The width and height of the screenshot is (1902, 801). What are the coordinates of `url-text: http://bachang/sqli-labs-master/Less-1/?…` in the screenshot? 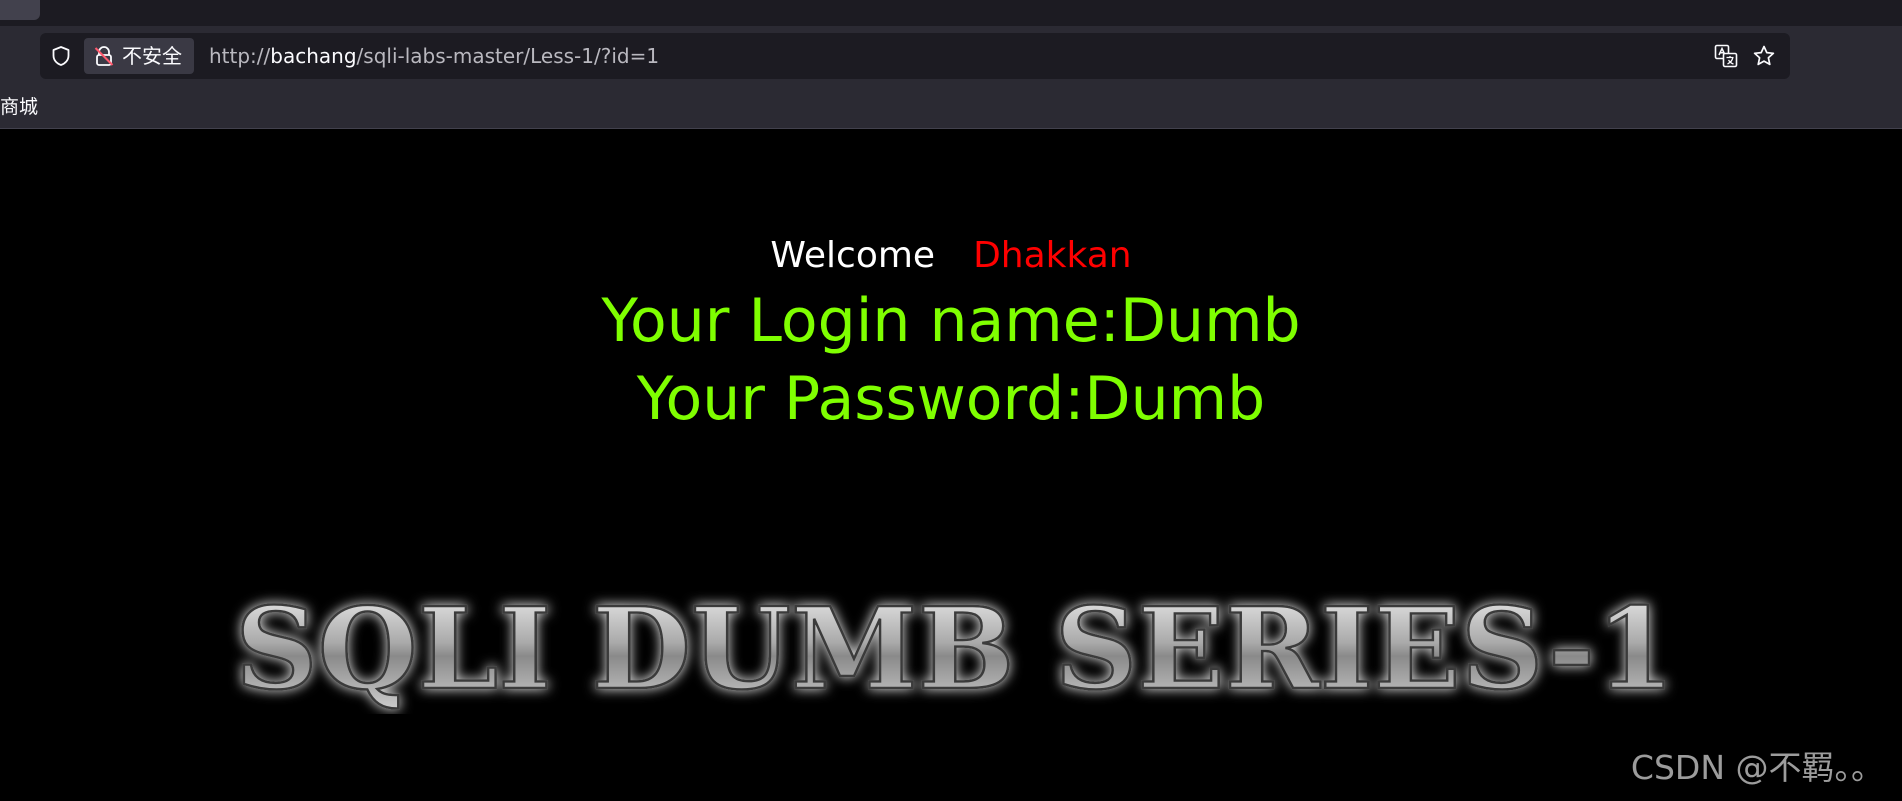 It's located at (434, 56).